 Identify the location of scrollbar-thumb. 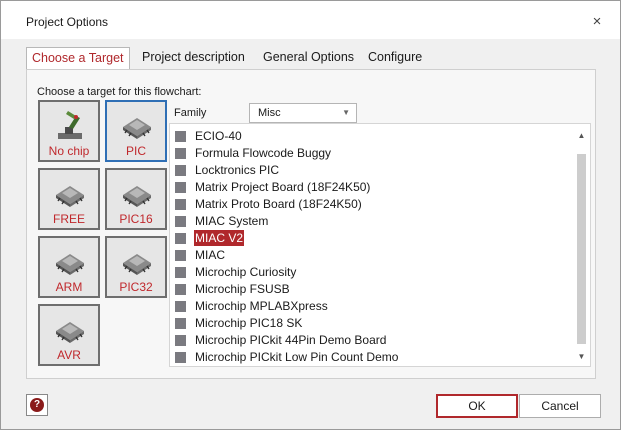
(581, 249).